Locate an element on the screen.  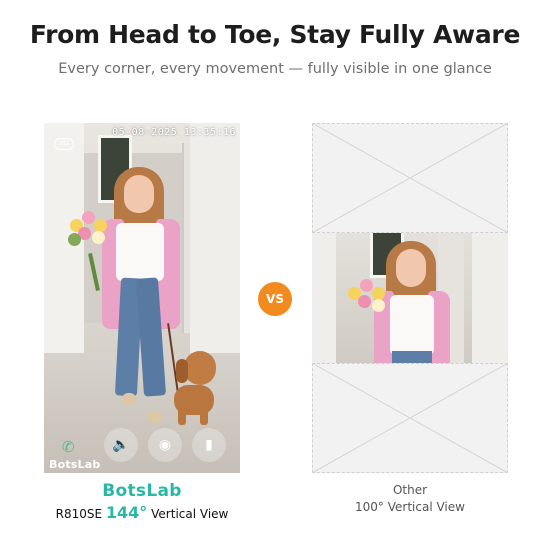
dog-ear is located at coordinates (182, 371).